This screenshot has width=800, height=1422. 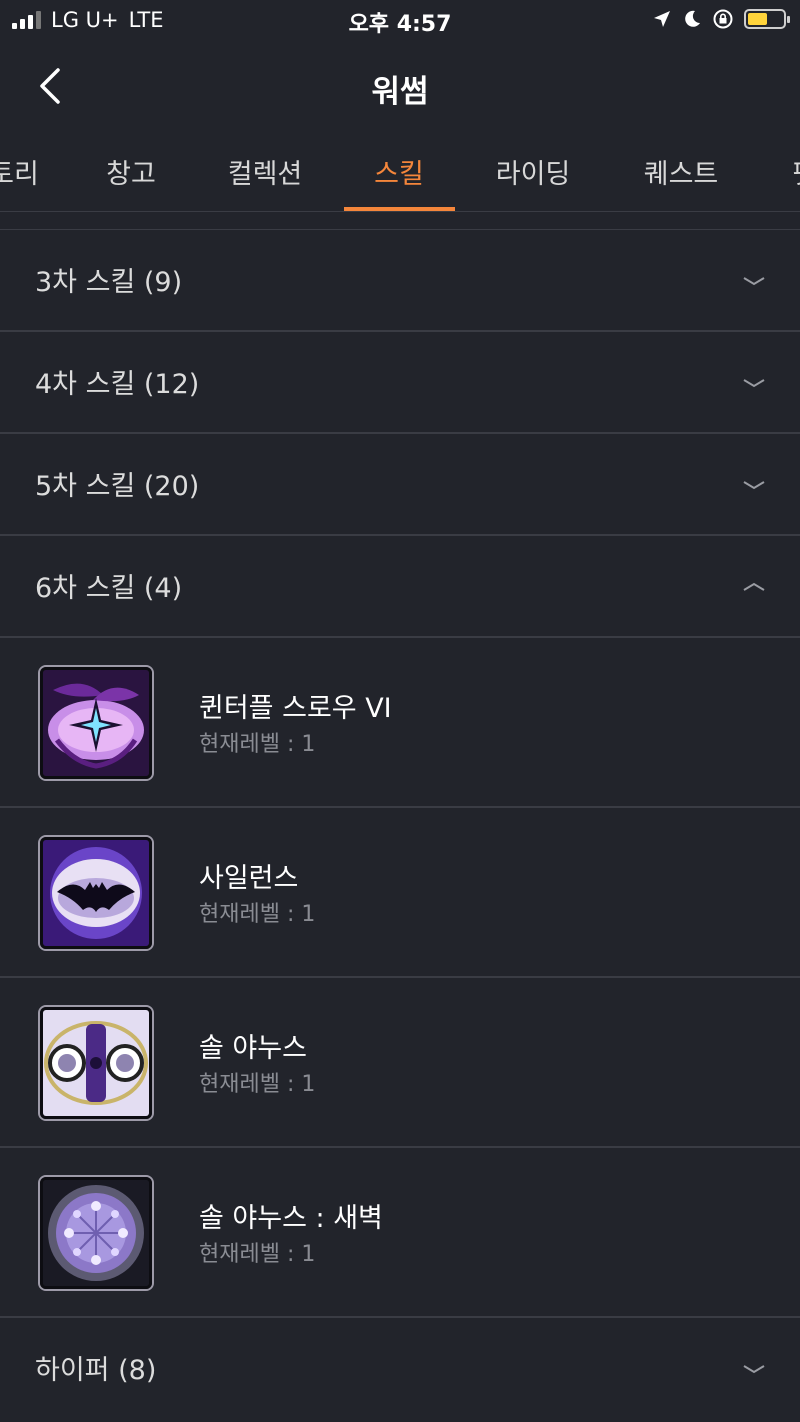 What do you see at coordinates (291, 1218) in the screenshot?
I see `skill-name: 솔 야누스 : 새벽` at bounding box center [291, 1218].